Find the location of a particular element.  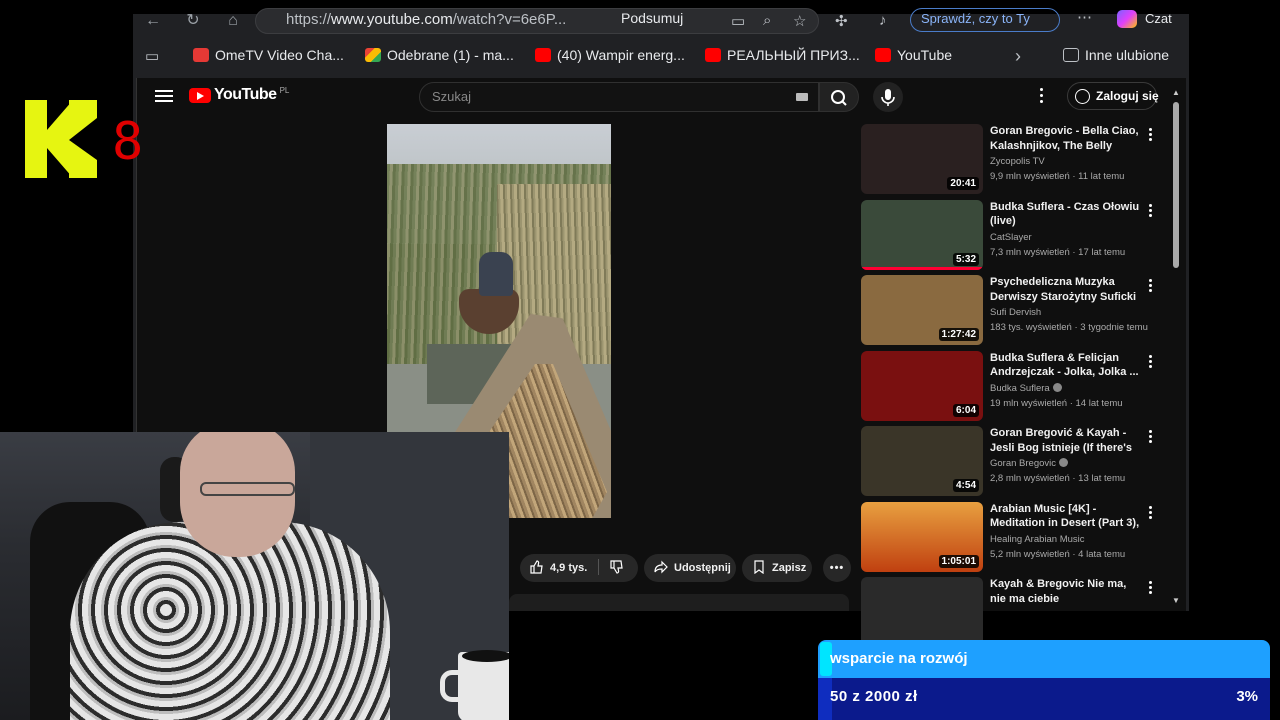

thumbs-up-icon is located at coordinates (536, 567).